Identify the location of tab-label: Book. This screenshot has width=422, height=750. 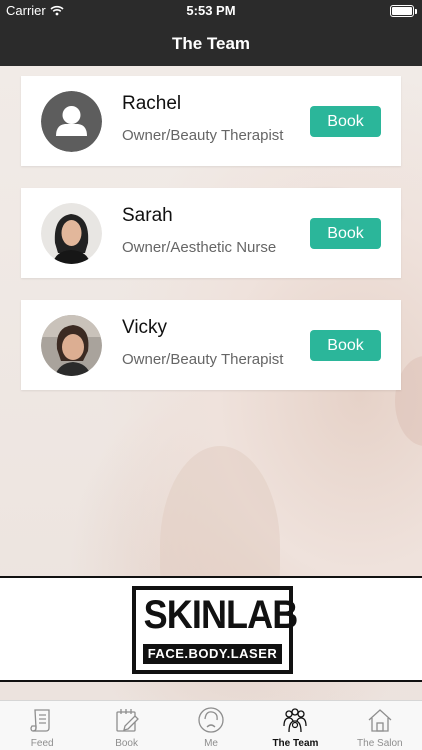
(126, 743).